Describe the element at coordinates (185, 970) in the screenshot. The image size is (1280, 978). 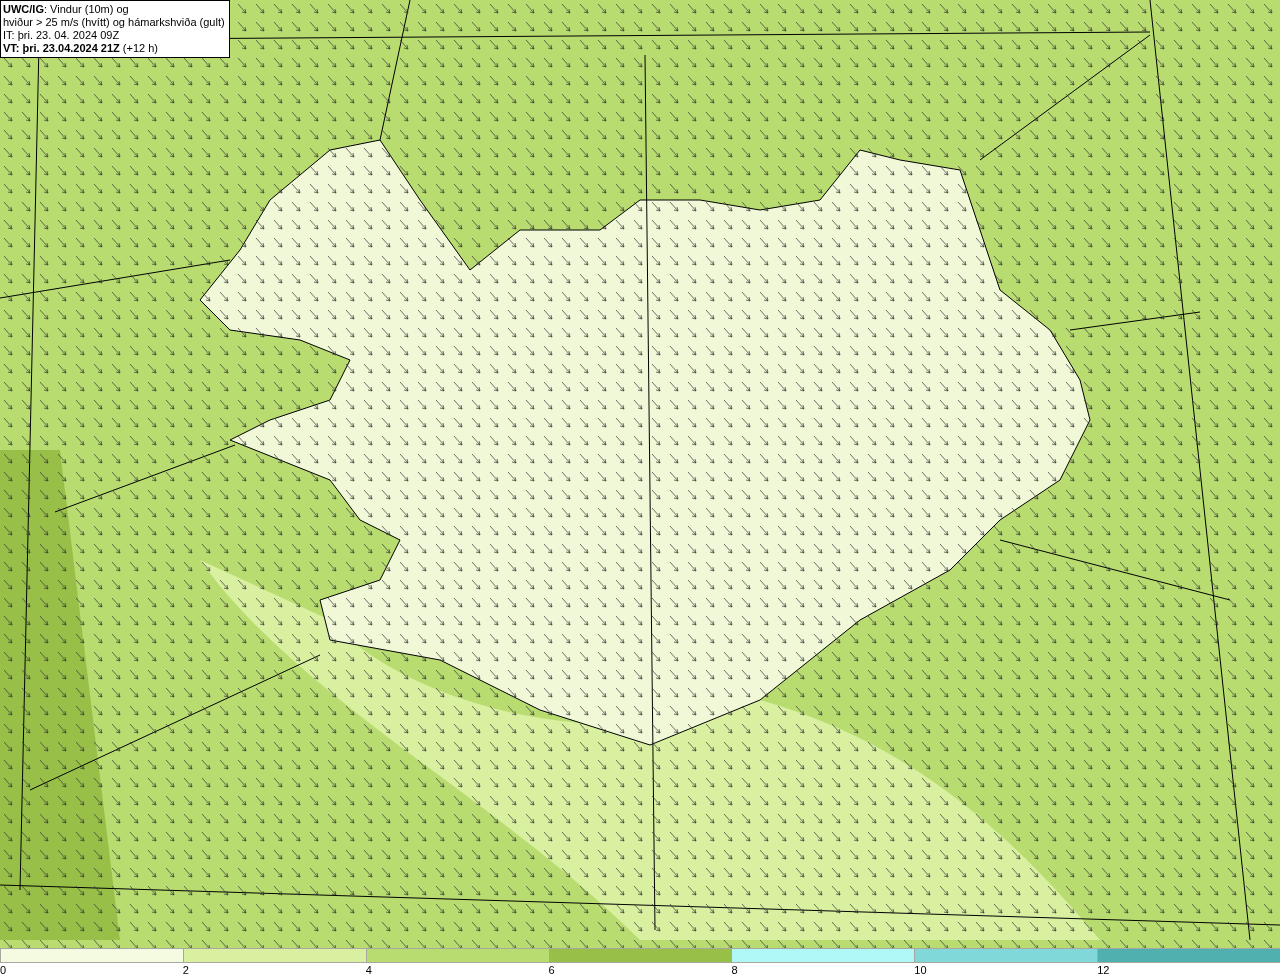
I see `legend-label: 2` at that location.